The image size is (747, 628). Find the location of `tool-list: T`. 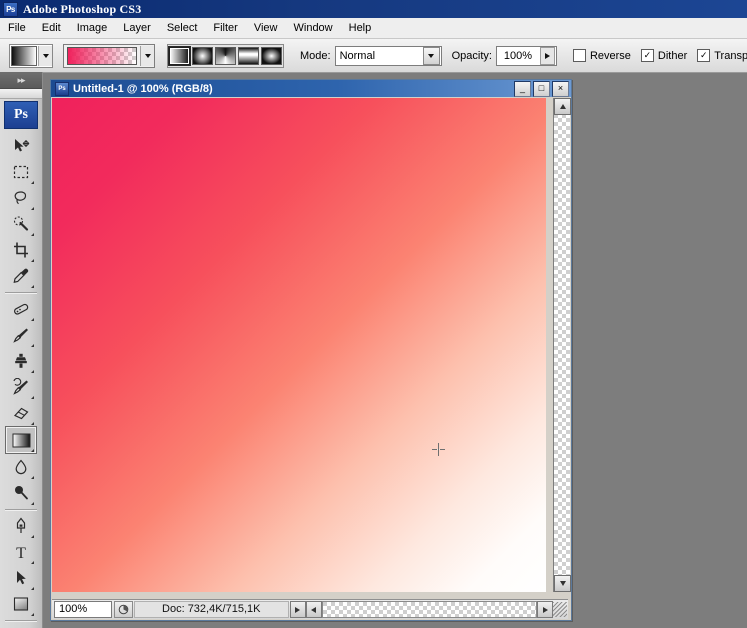

tool-list: T is located at coordinates (21, 379).